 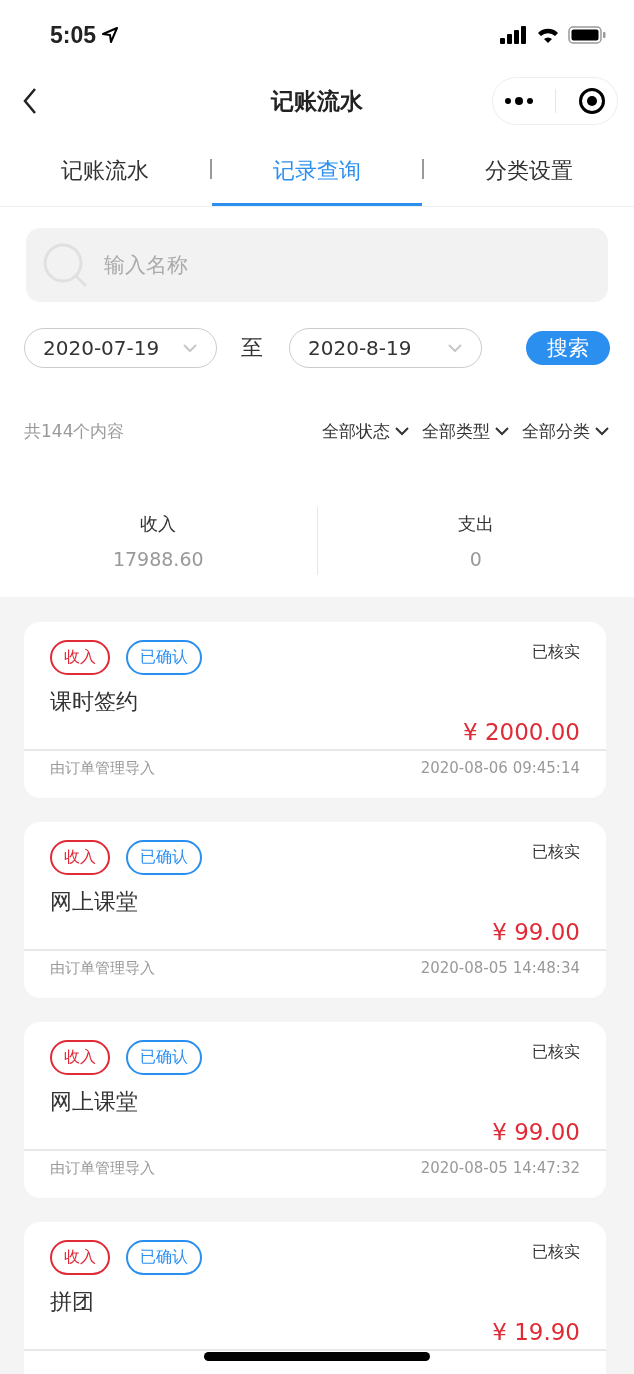 I want to click on filter-dropdown: 全部分类, so click(x=566, y=431).